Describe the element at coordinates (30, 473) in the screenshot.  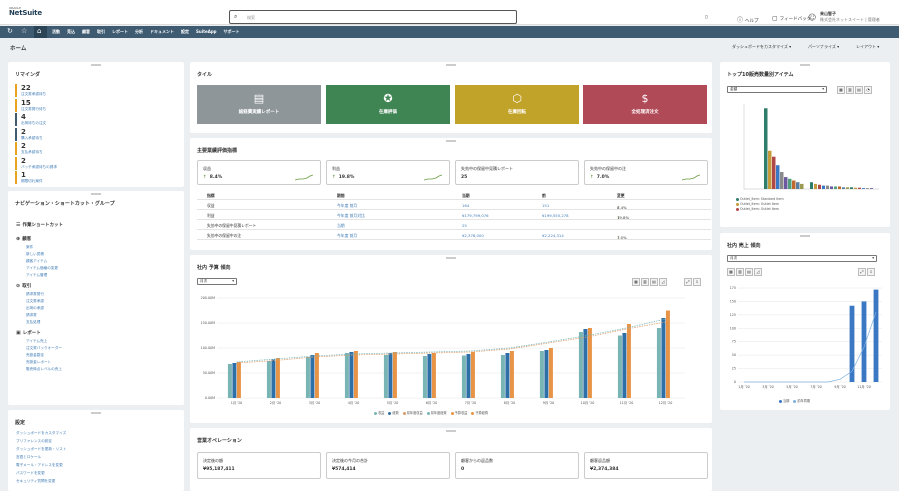
I see `settings-link: パスワードを変更` at that location.